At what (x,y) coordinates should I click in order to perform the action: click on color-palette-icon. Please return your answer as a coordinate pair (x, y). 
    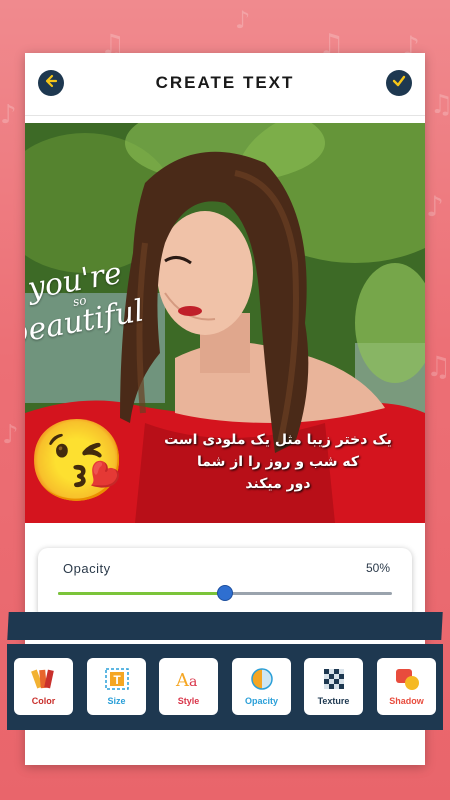
    Looking at the image, I should click on (44, 679).